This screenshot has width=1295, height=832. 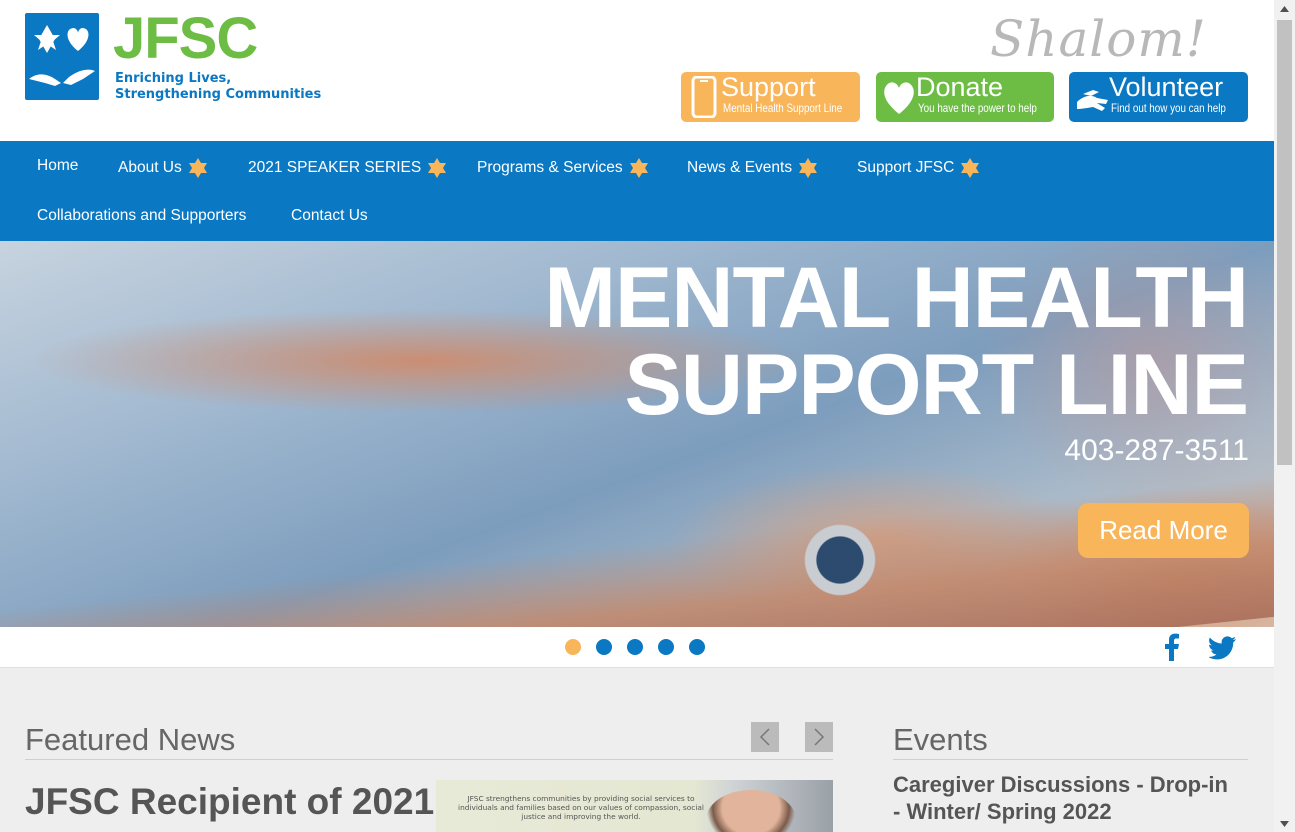 What do you see at coordinates (637, 191) in the screenshot?
I see `main-nav` at bounding box center [637, 191].